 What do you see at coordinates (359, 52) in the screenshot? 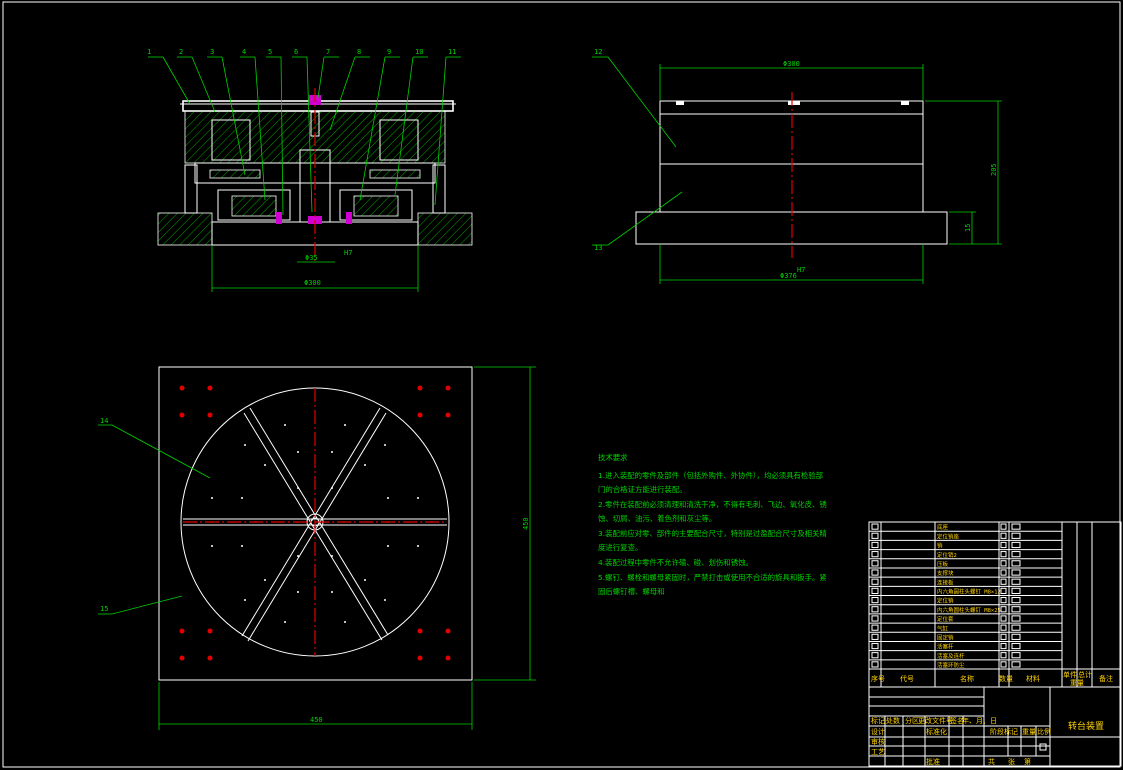
I see `part-number: 8` at bounding box center [359, 52].